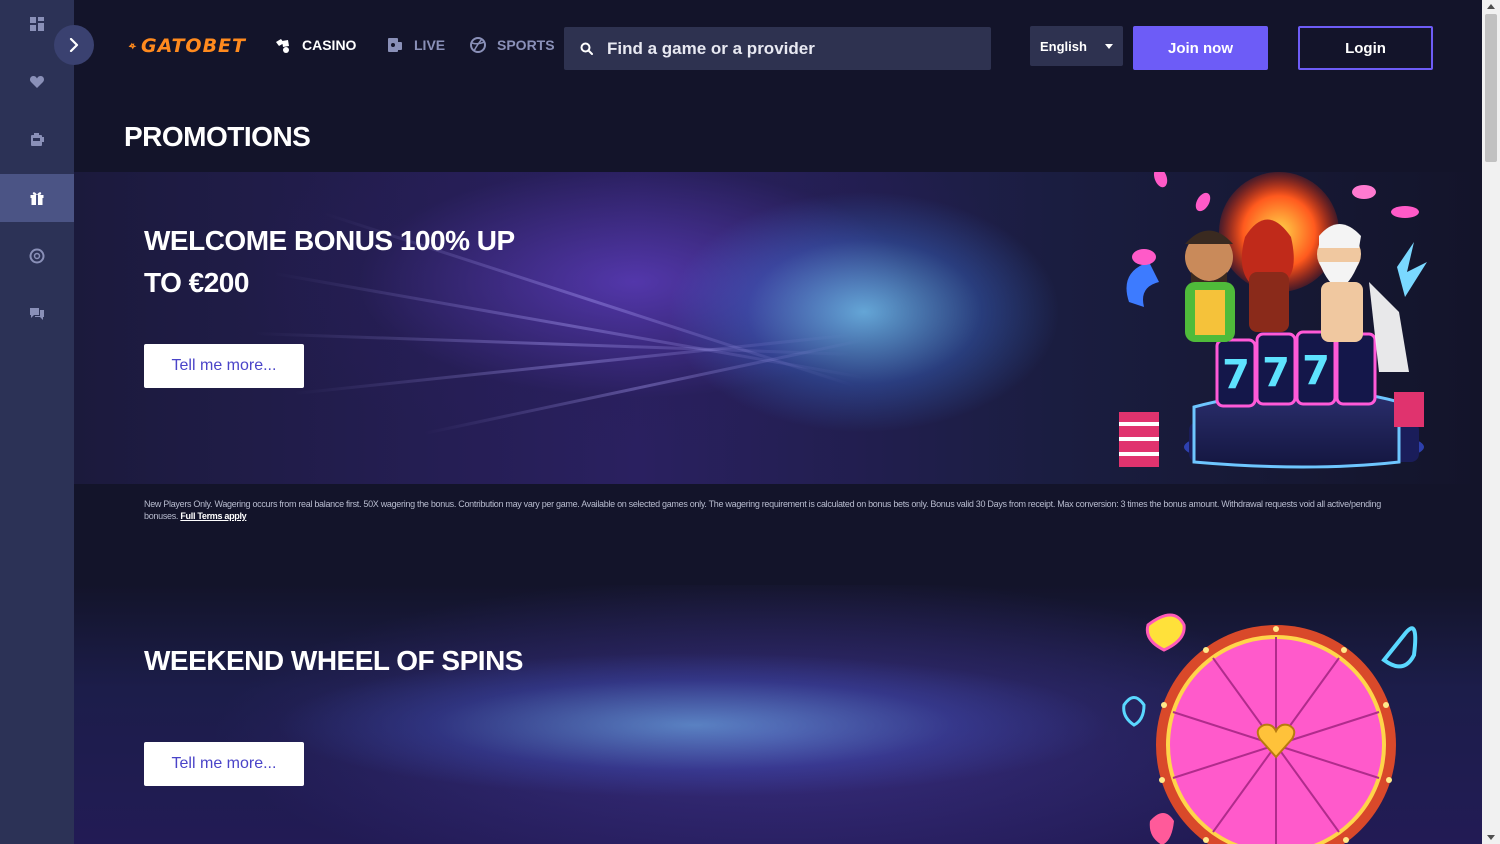 This screenshot has height=844, width=1500. I want to click on page-scrollbar, so click(1491, 422).